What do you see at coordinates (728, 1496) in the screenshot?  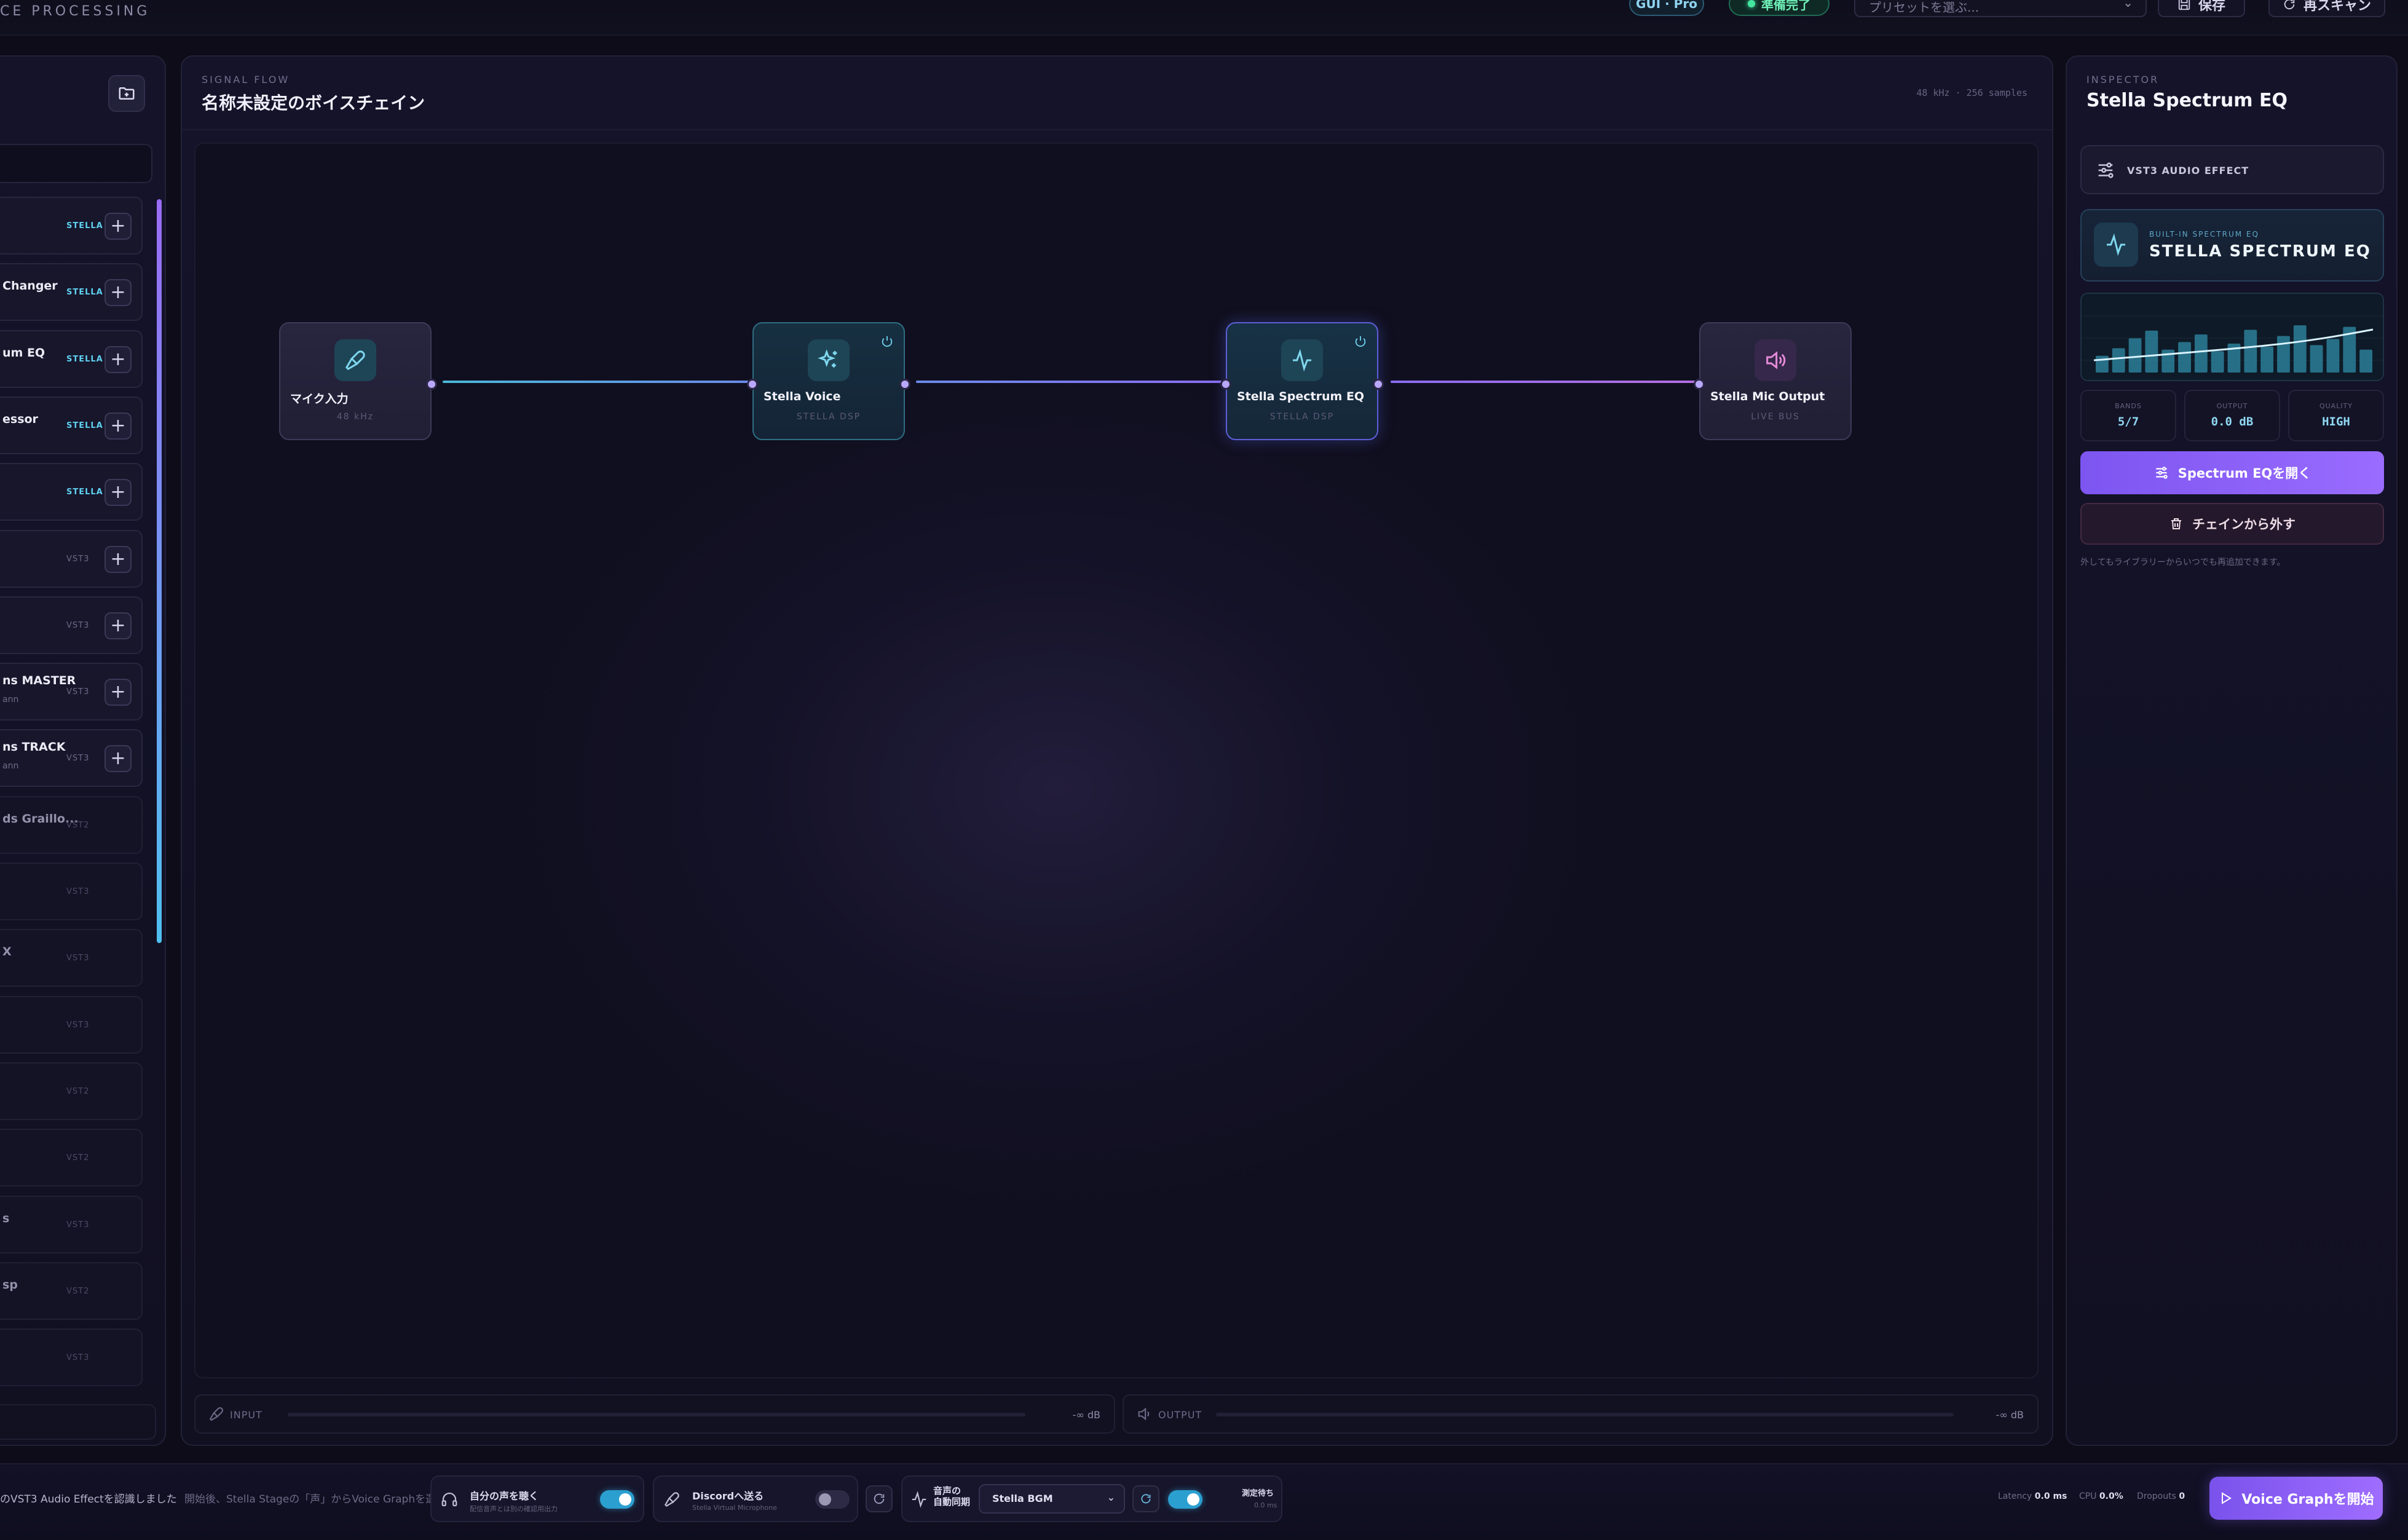 I see `discord-title: Discordへ送る` at bounding box center [728, 1496].